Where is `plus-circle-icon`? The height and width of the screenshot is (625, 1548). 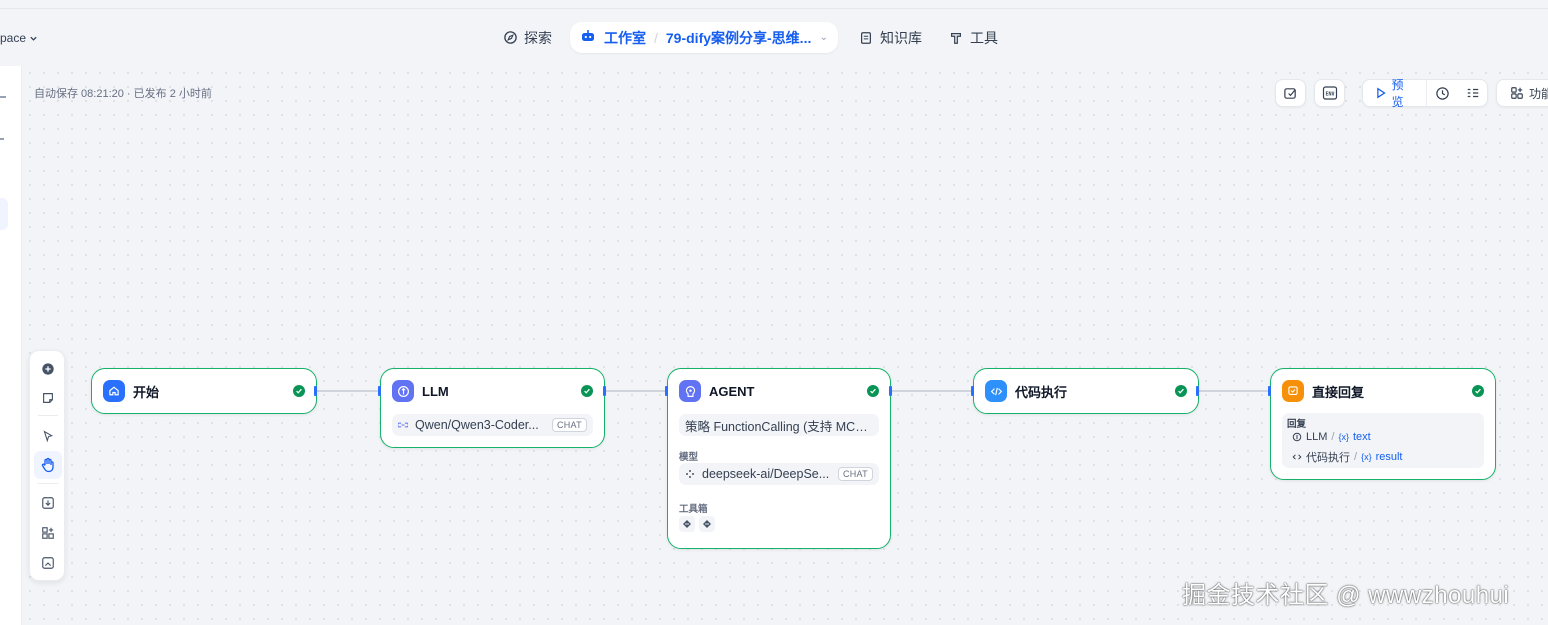 plus-circle-icon is located at coordinates (48, 369).